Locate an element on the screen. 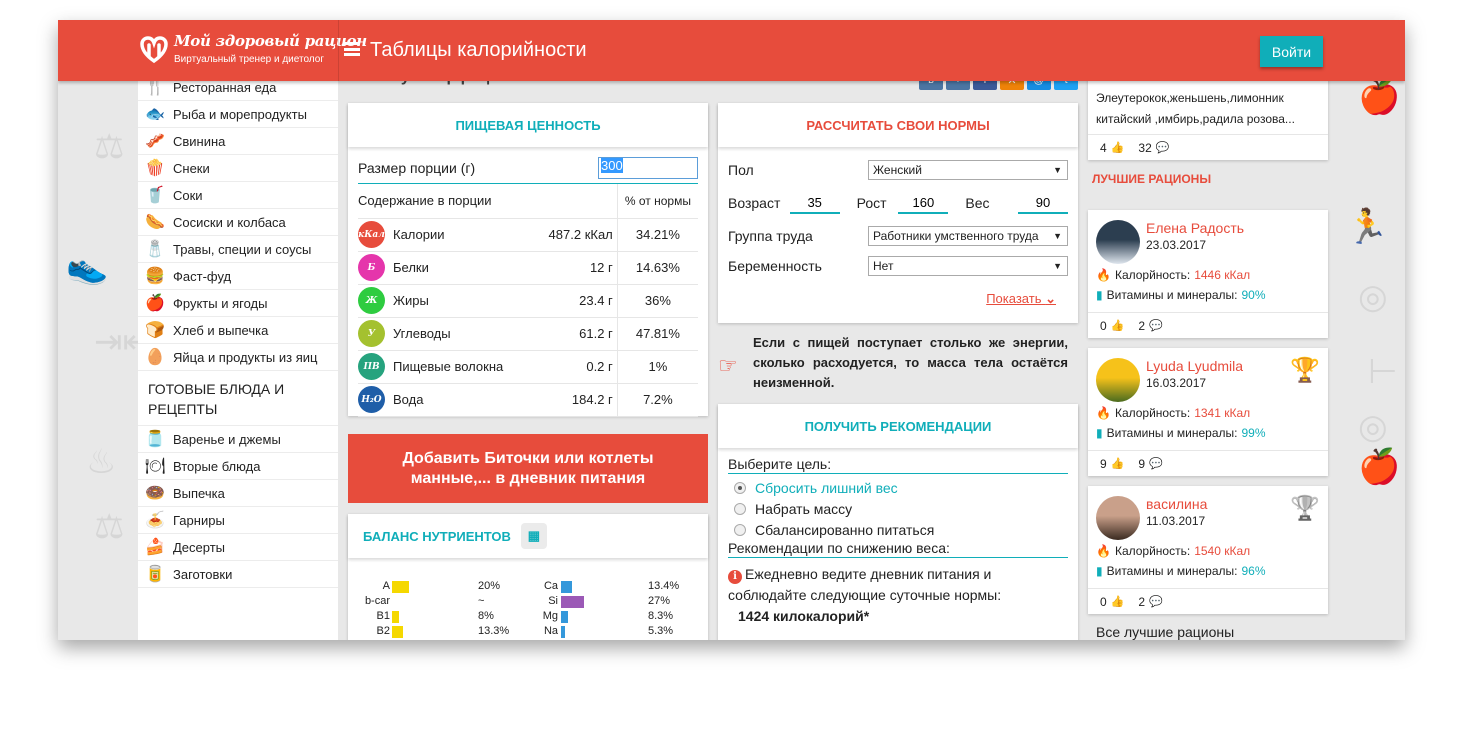 This screenshot has width=1458, height=729. show-link: Показать ⌄ is located at coordinates (1021, 299).